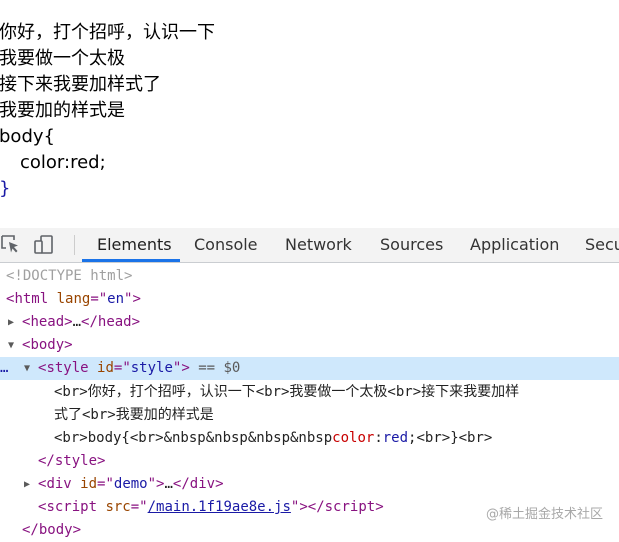  What do you see at coordinates (309, 415) in the screenshot?
I see `style-text-content: 式了<br>我要加的样式是` at bounding box center [309, 415].